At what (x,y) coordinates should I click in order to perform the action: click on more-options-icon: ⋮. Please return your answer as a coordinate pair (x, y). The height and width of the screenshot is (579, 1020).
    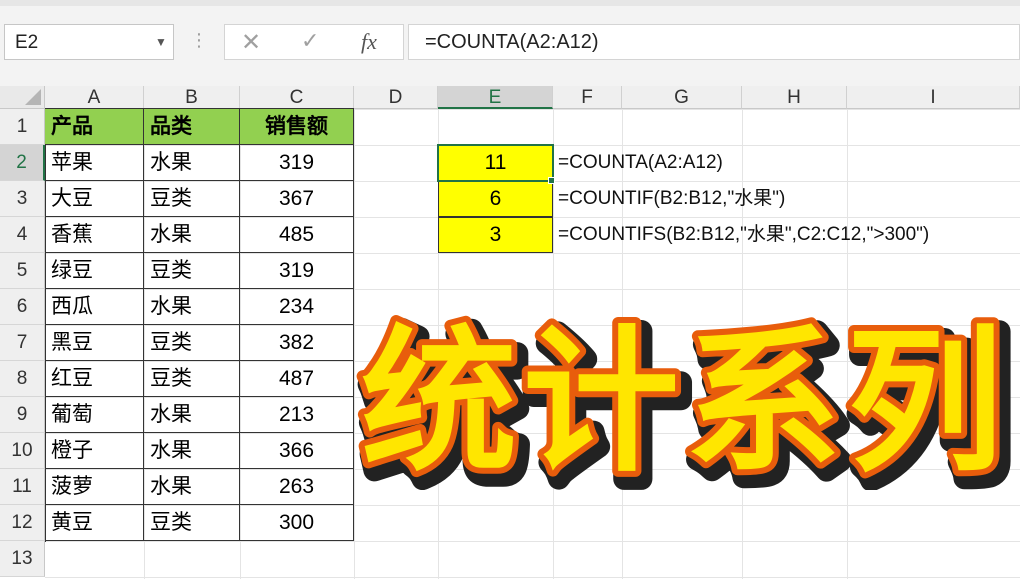
    Looking at the image, I should click on (199, 40).